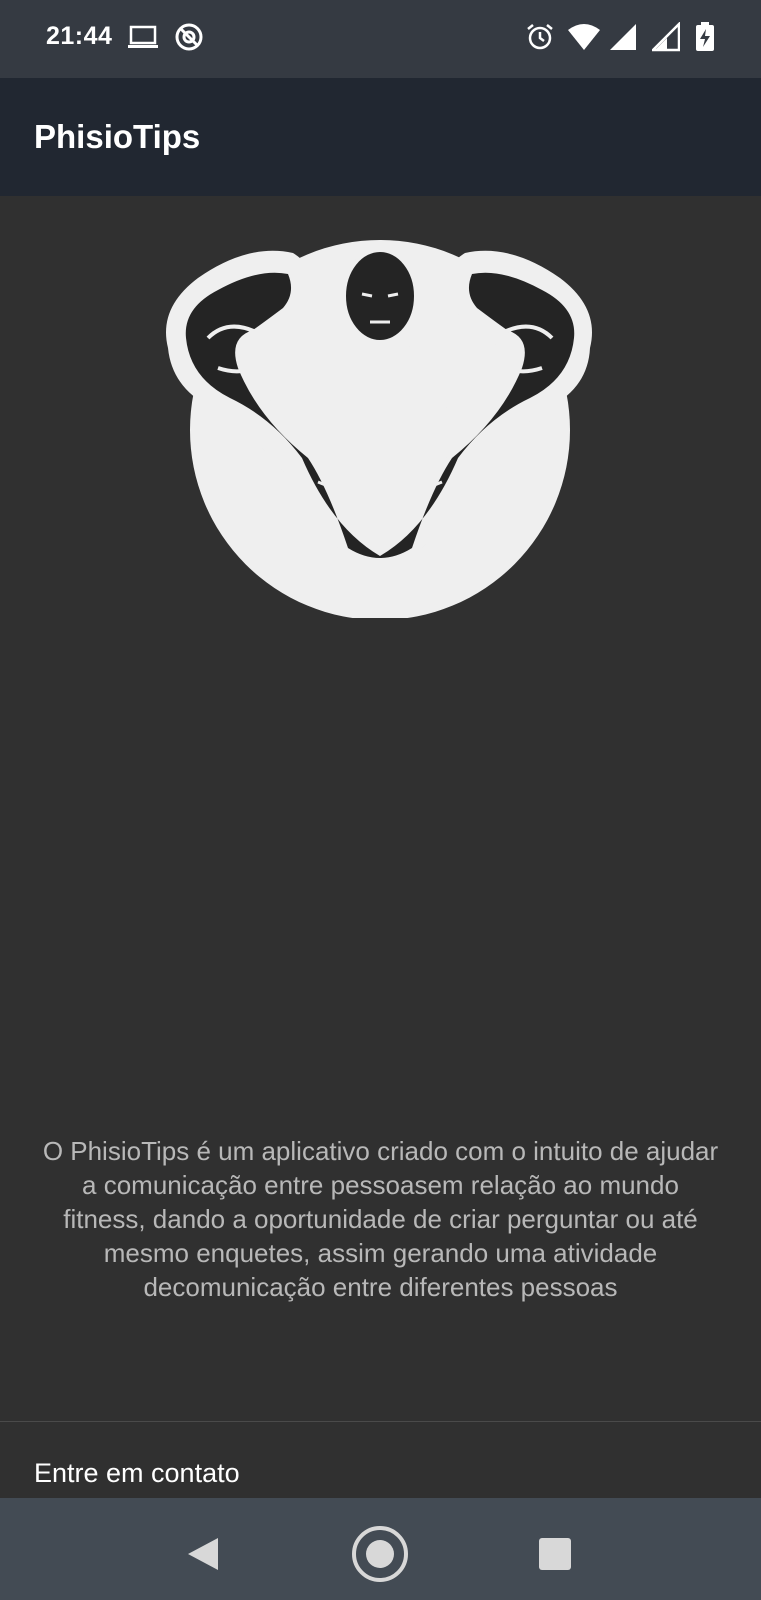 The width and height of the screenshot is (761, 1600). Describe the element at coordinates (143, 39) in the screenshot. I see `laptop-icon` at that location.